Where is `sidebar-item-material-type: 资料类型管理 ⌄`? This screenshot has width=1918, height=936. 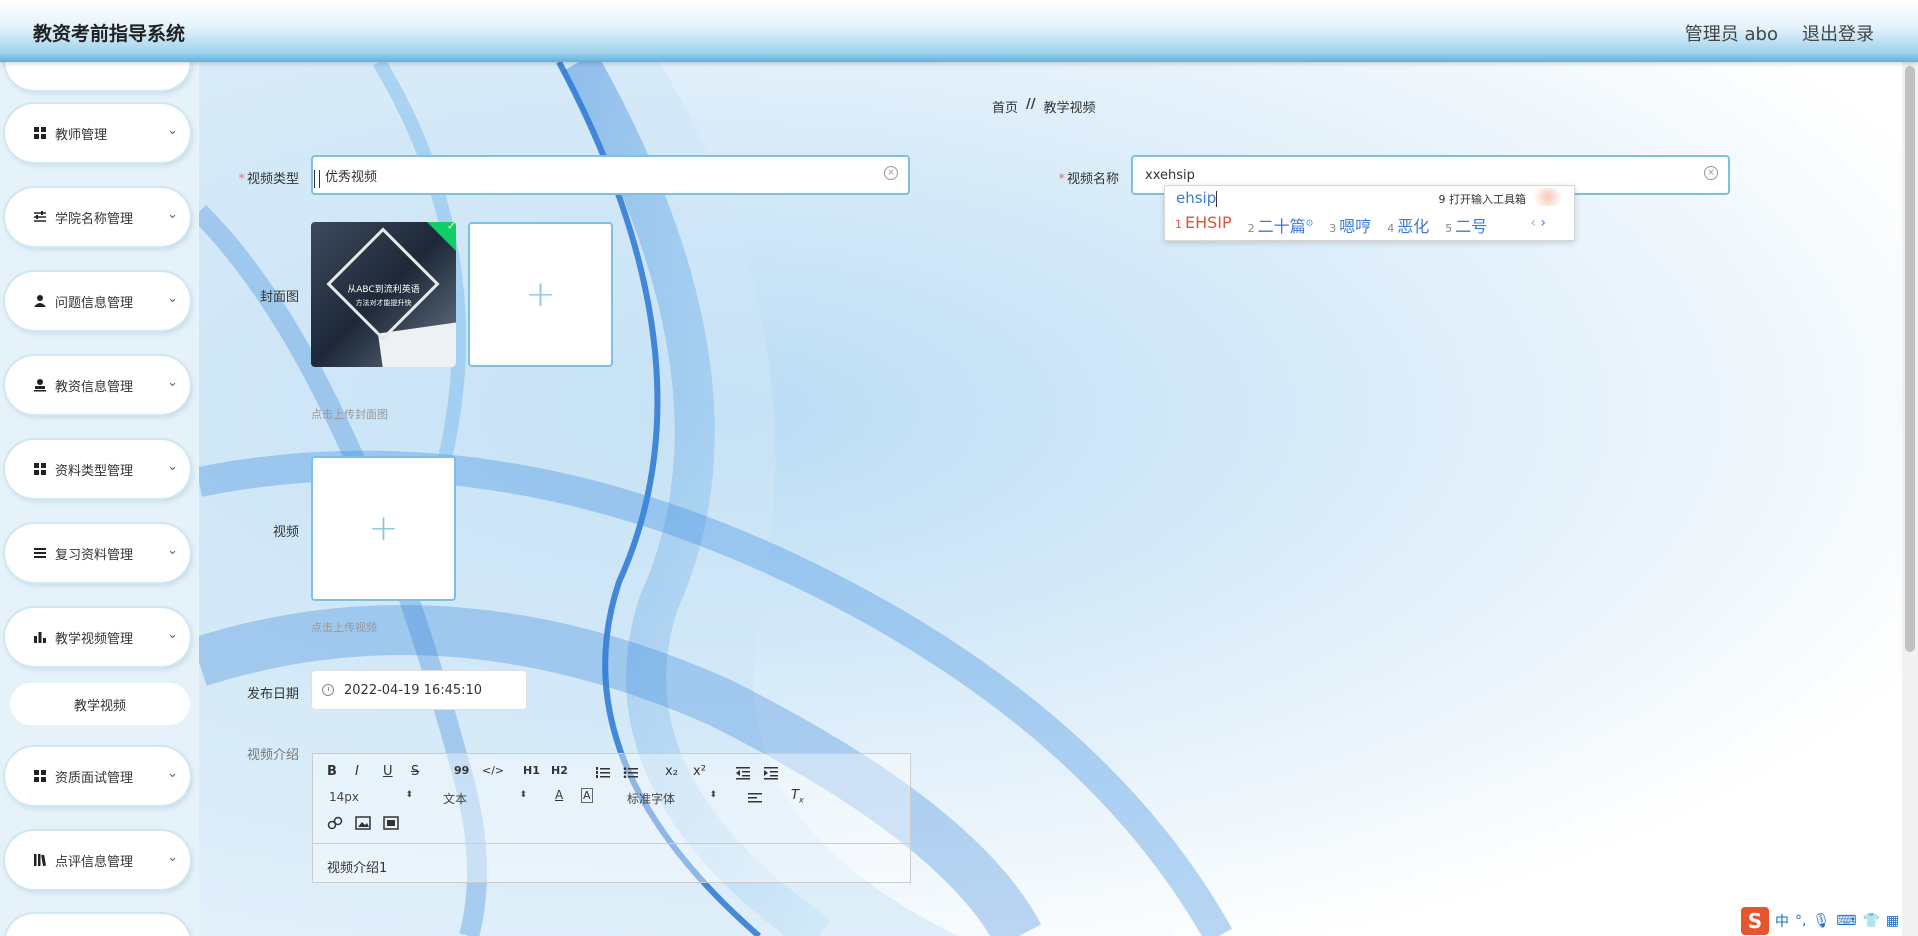
sidebar-item-material-type: 资料类型管理 ⌄ is located at coordinates (97, 469).